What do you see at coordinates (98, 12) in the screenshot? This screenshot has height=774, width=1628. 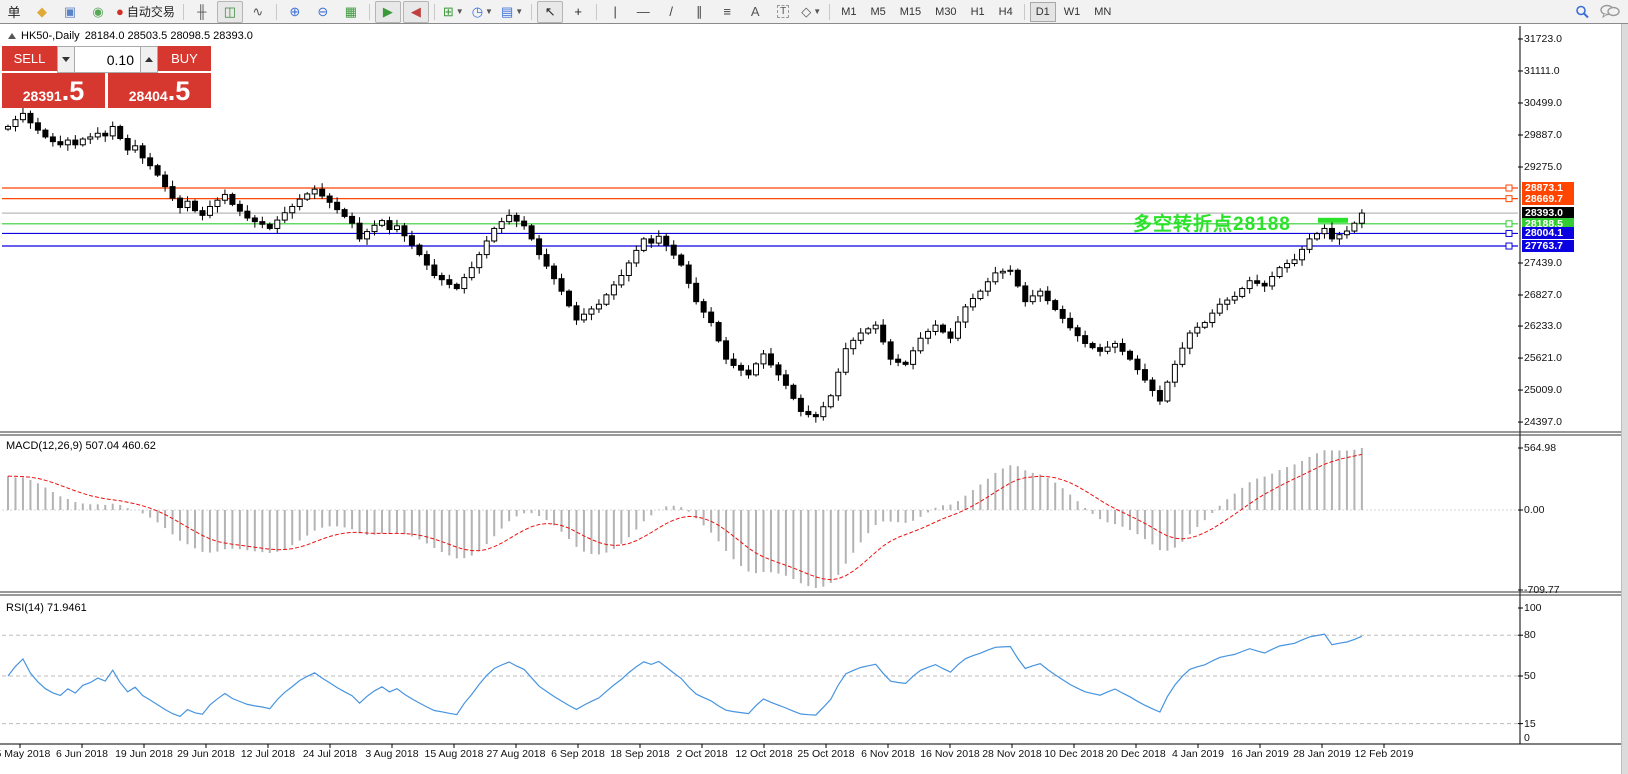 I see `signals-icon: ◉` at bounding box center [98, 12].